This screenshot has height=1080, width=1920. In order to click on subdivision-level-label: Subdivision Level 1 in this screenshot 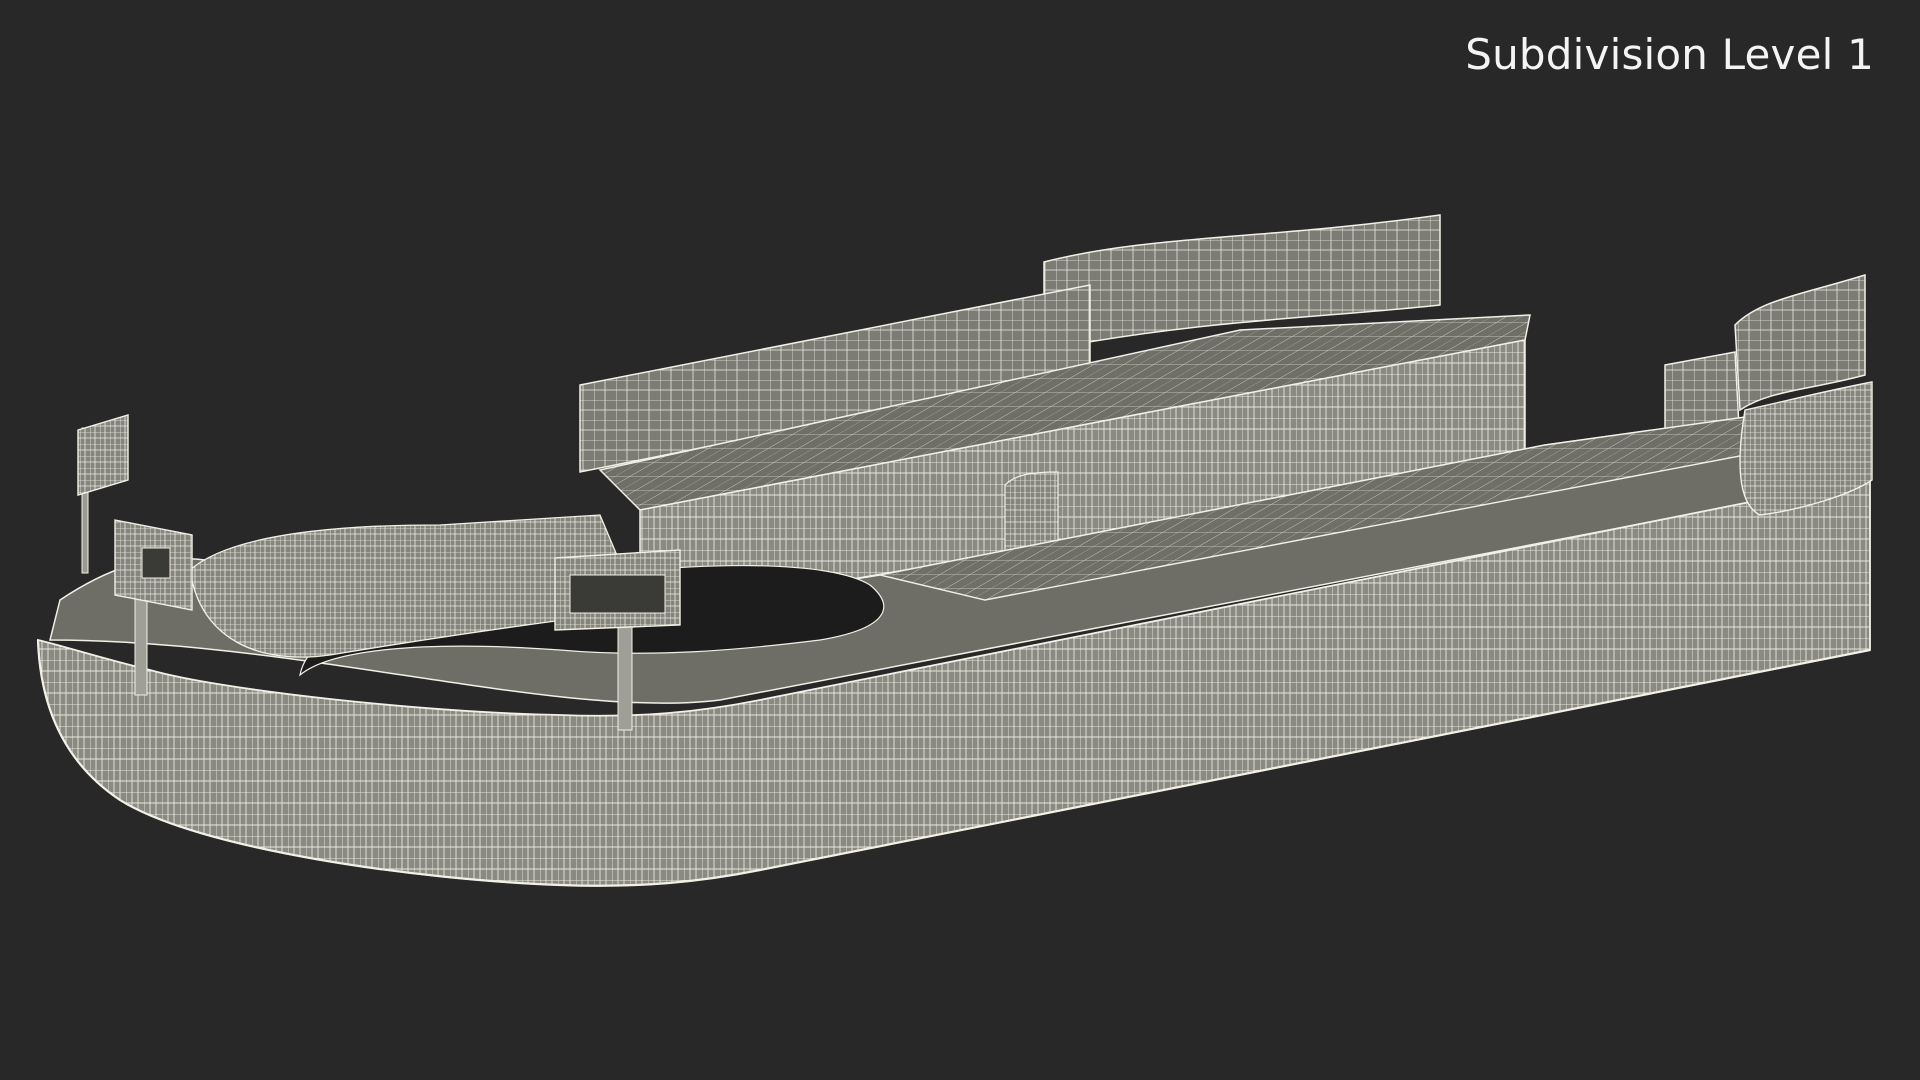, I will do `click(1669, 54)`.